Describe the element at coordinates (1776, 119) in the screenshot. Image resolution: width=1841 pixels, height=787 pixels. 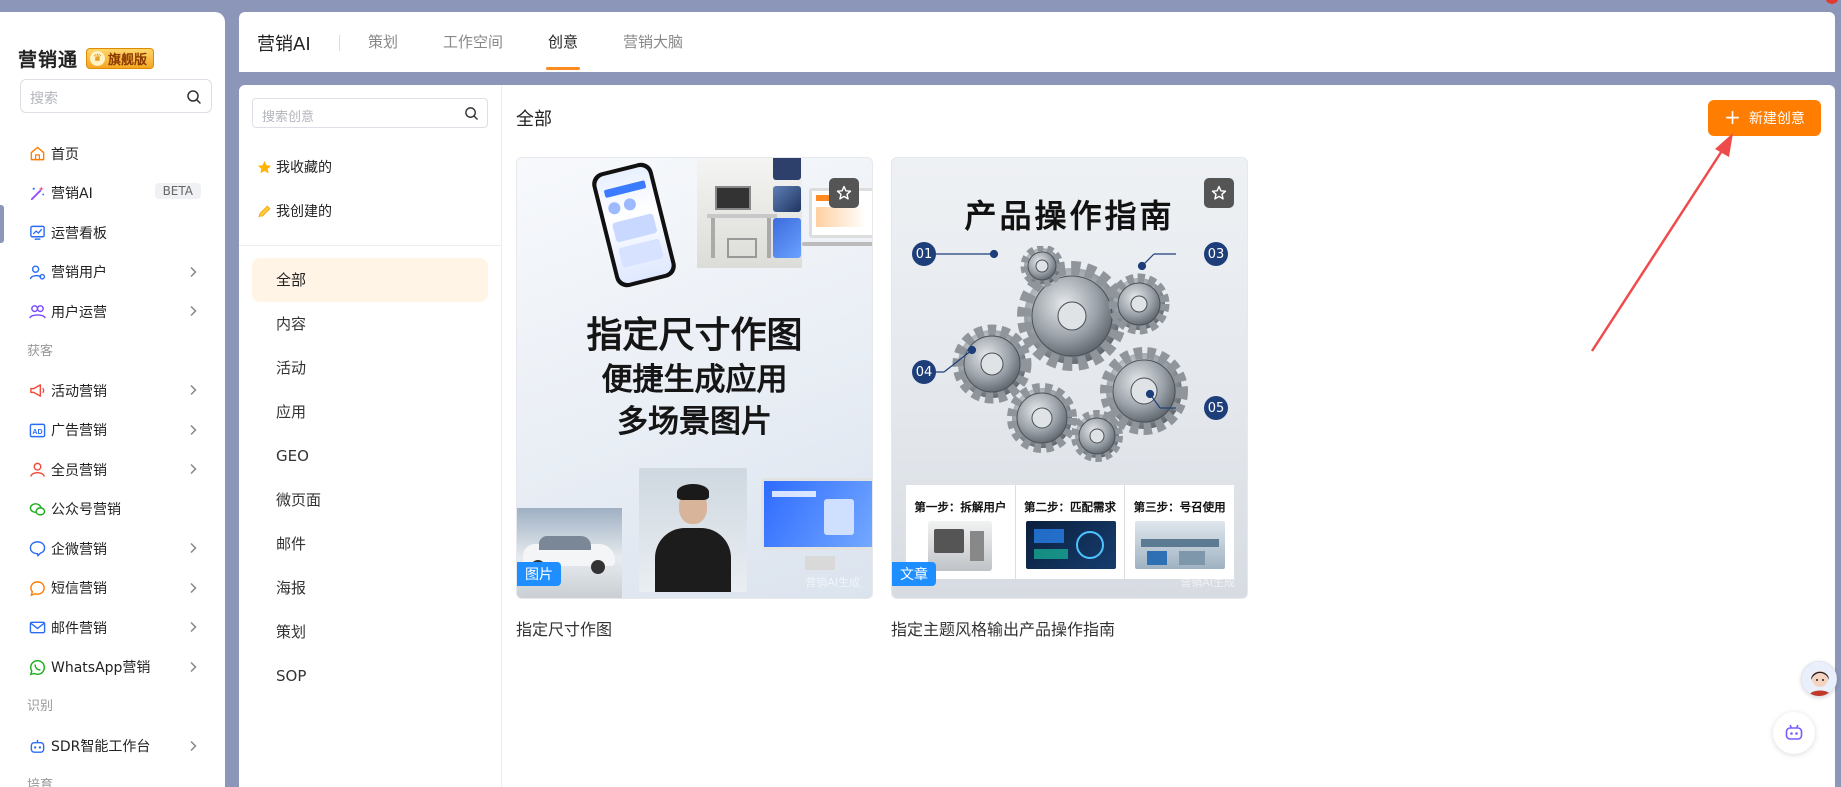
I see `new-creative-label: 新建创意` at that location.